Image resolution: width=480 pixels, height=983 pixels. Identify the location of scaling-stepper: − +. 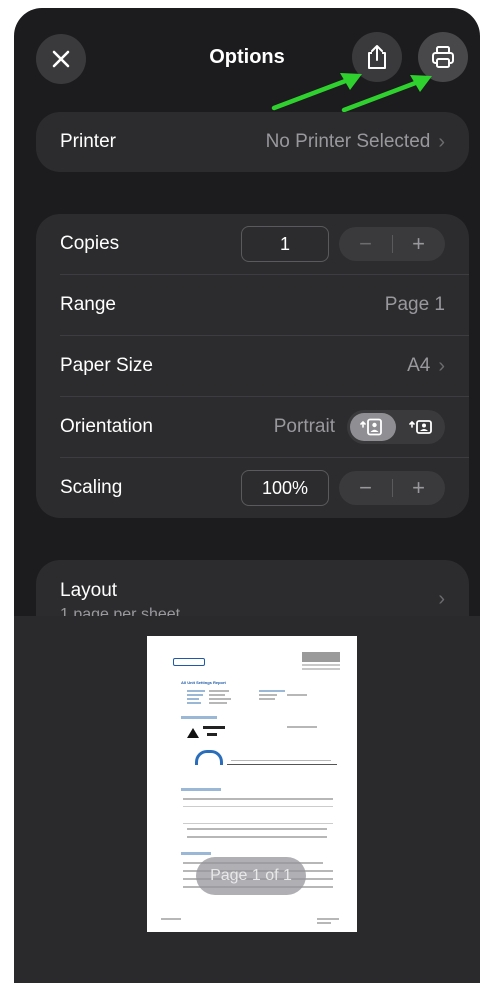
(392, 488).